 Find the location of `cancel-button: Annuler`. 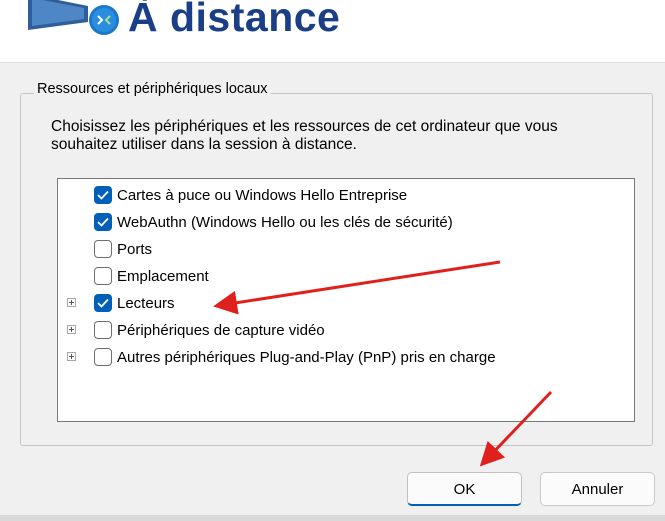

cancel-button: Annuler is located at coordinates (597, 489).